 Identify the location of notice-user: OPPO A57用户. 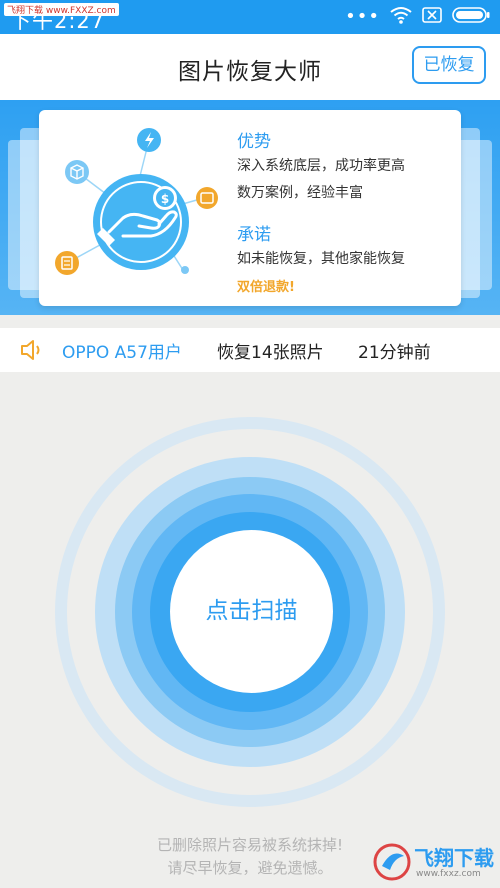
(122, 353).